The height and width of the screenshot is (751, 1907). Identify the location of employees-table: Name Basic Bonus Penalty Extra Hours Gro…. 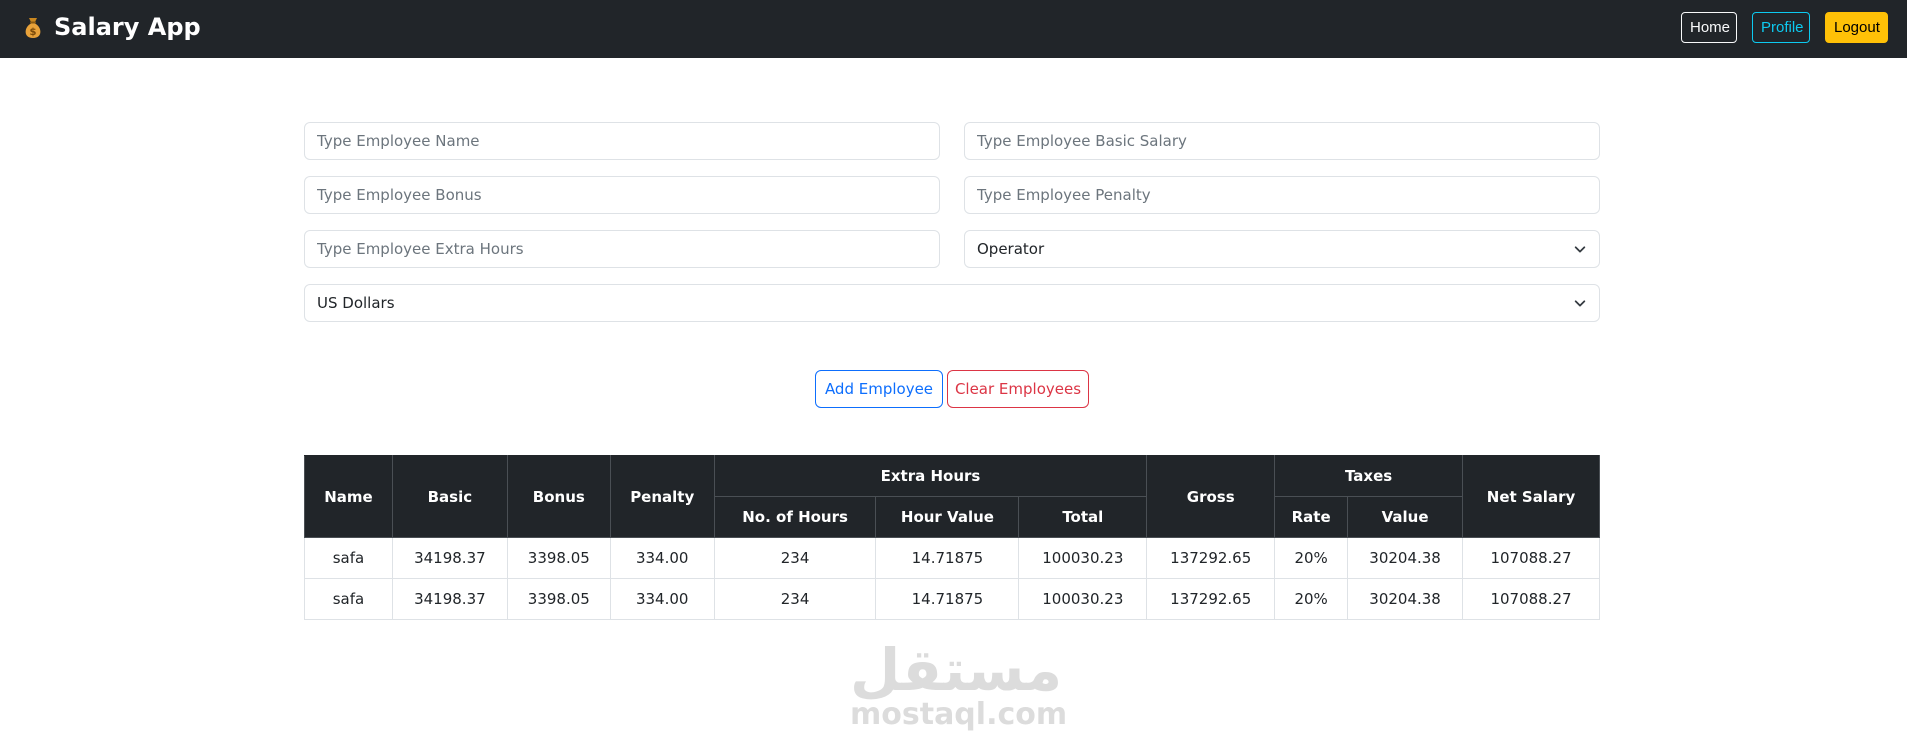
(952, 537).